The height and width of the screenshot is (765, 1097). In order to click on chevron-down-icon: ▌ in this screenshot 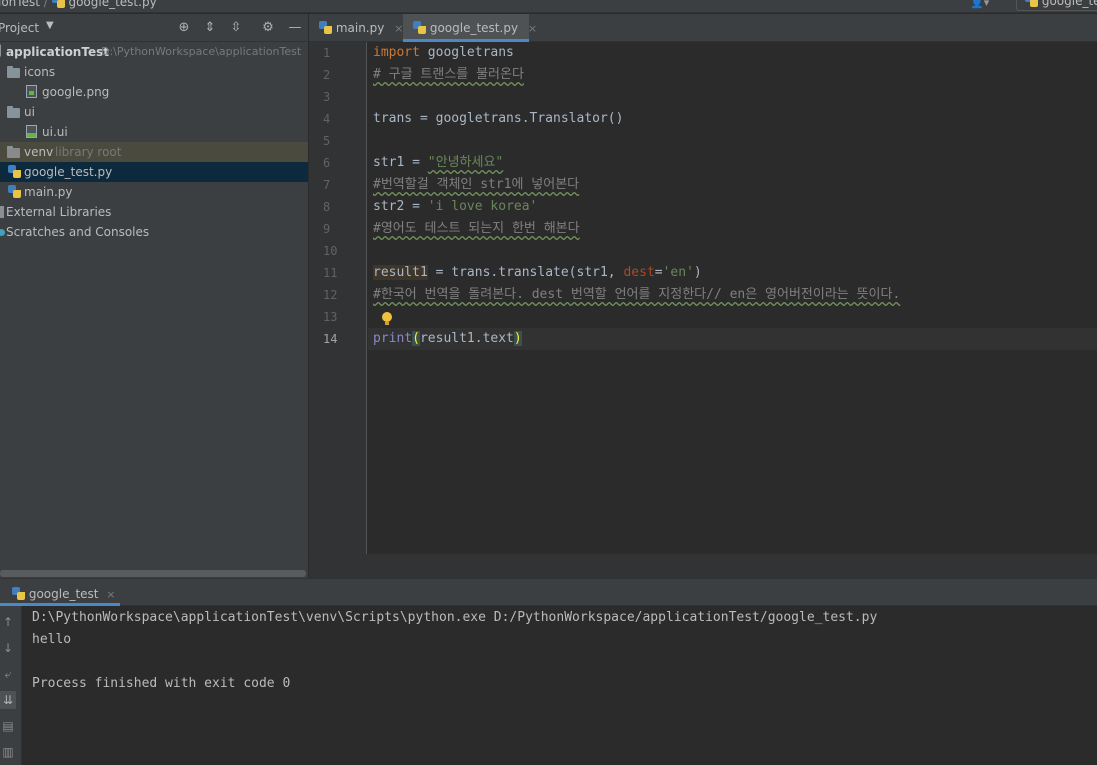, I will do `click(2, 52)`.